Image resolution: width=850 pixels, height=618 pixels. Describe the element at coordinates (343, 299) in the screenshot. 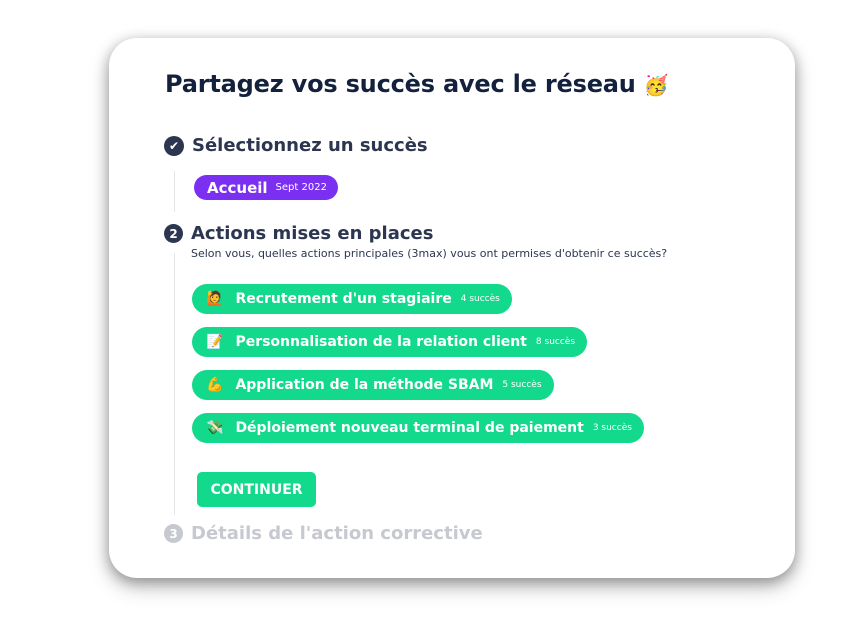

I see `action-label: Recrutement d'un stagiaire` at that location.